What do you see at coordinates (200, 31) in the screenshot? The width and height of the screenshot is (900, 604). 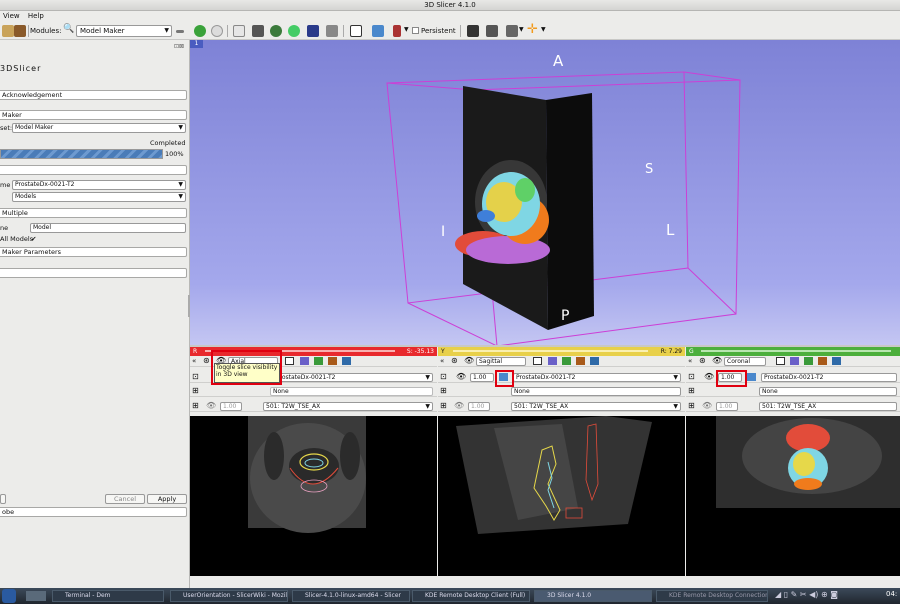 I see `back-icon` at bounding box center [200, 31].